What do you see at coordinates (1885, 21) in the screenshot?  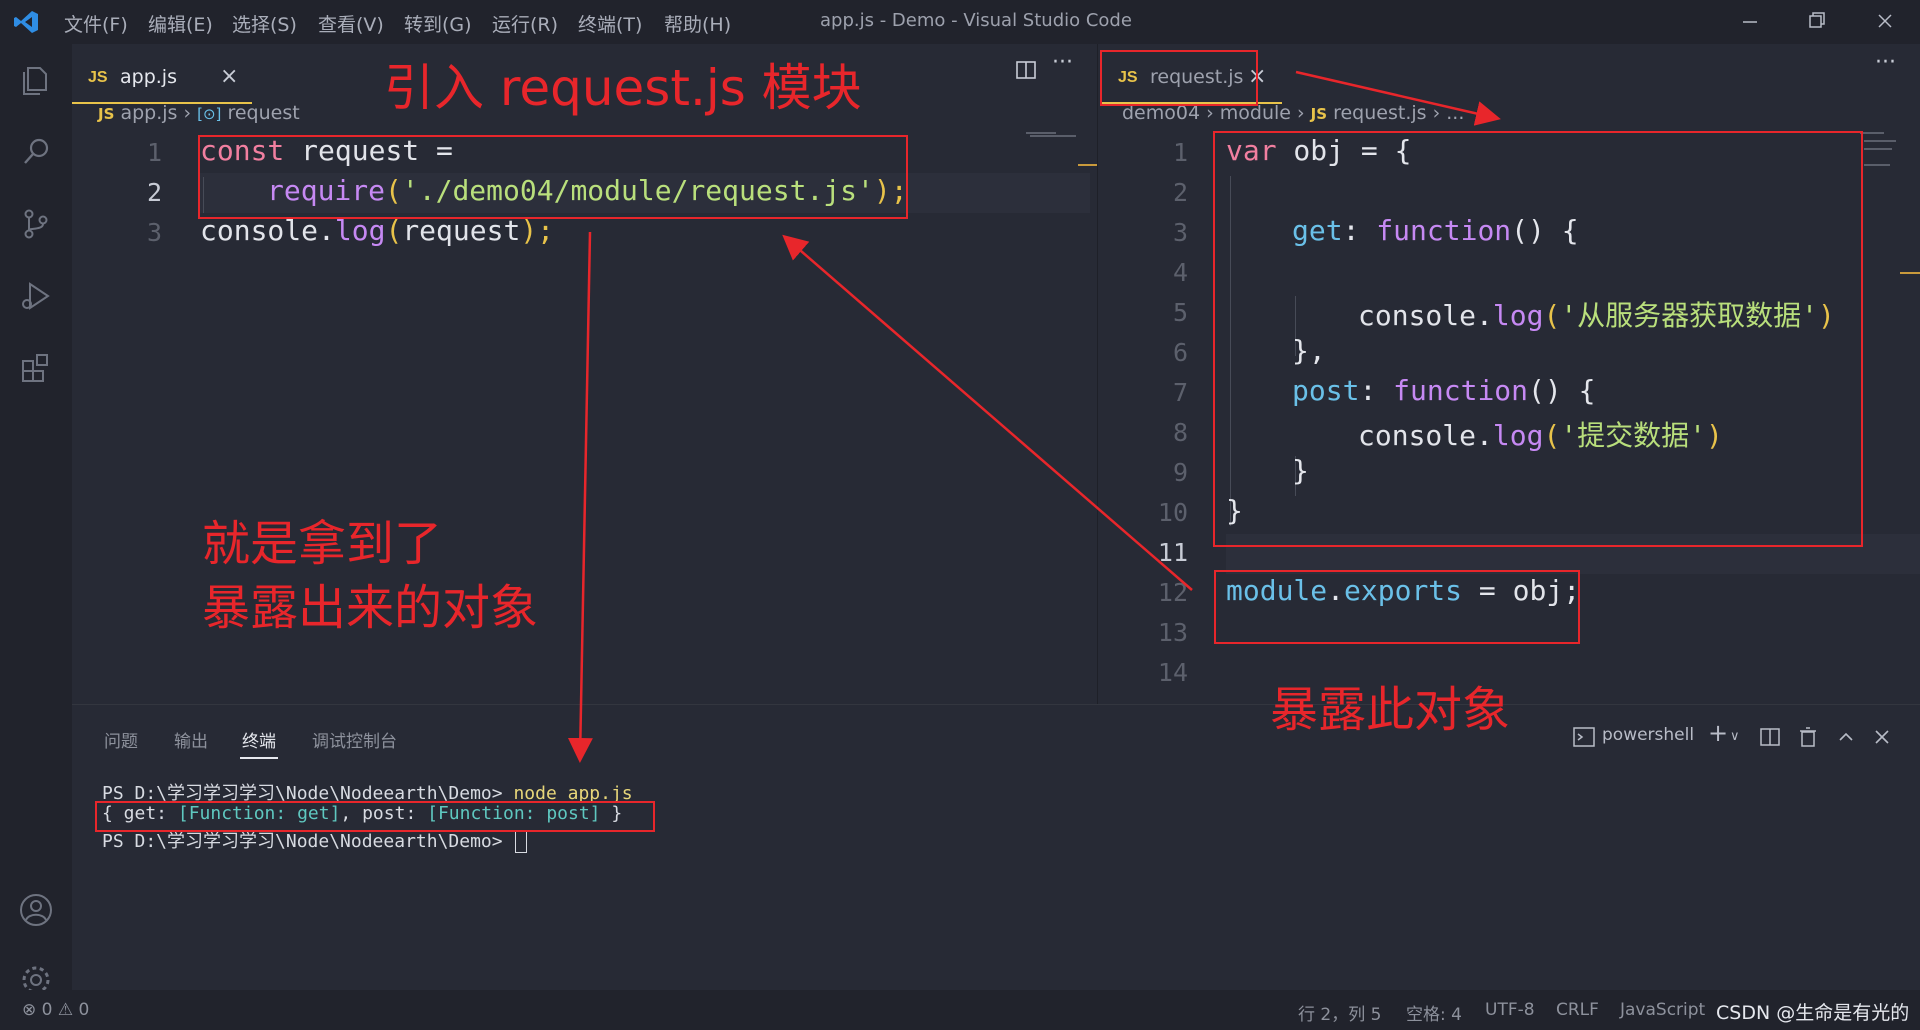 I see `close-window-icon` at bounding box center [1885, 21].